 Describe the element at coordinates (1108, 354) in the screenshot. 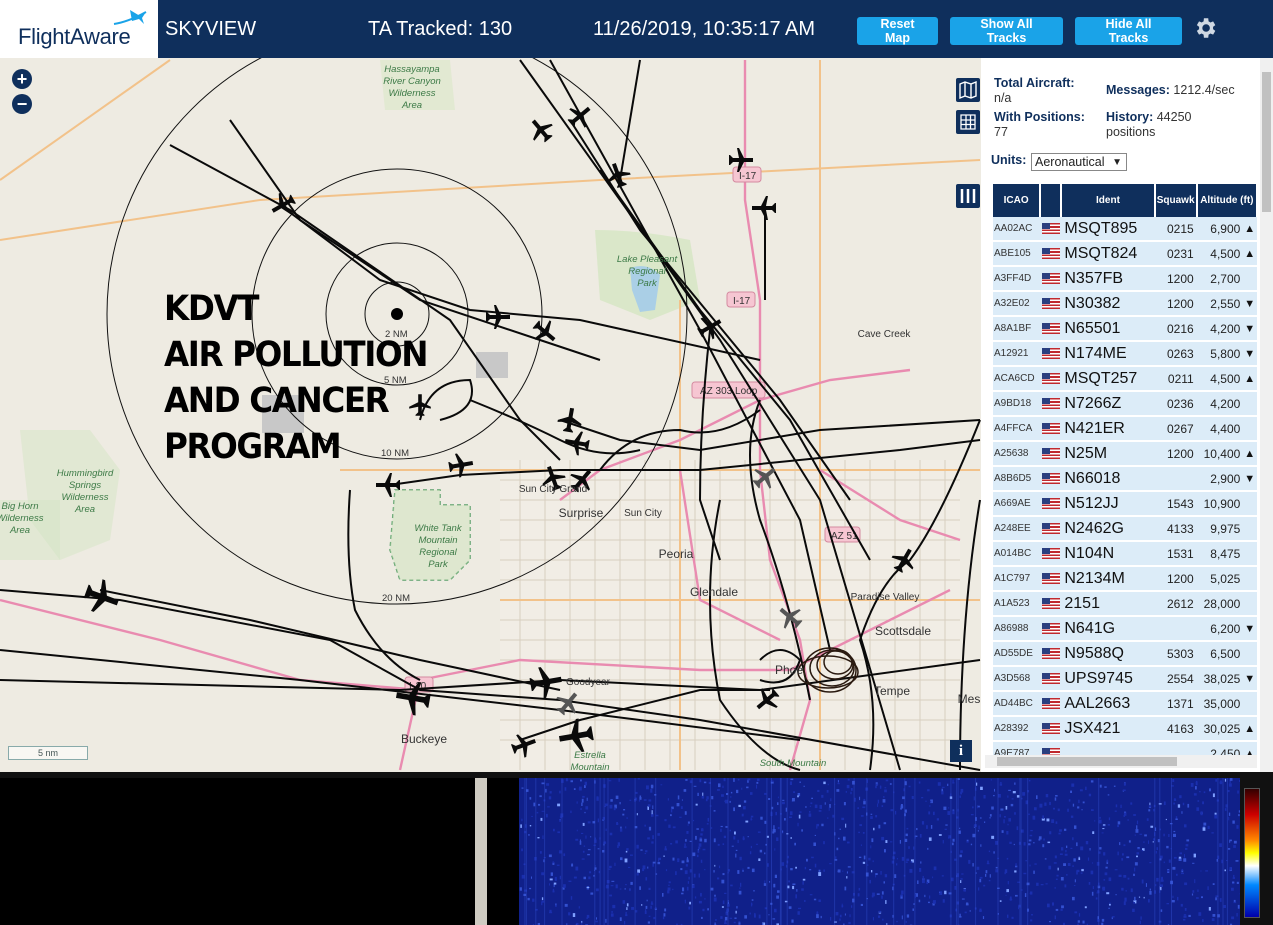

I see `ident-cell: N174ME` at that location.